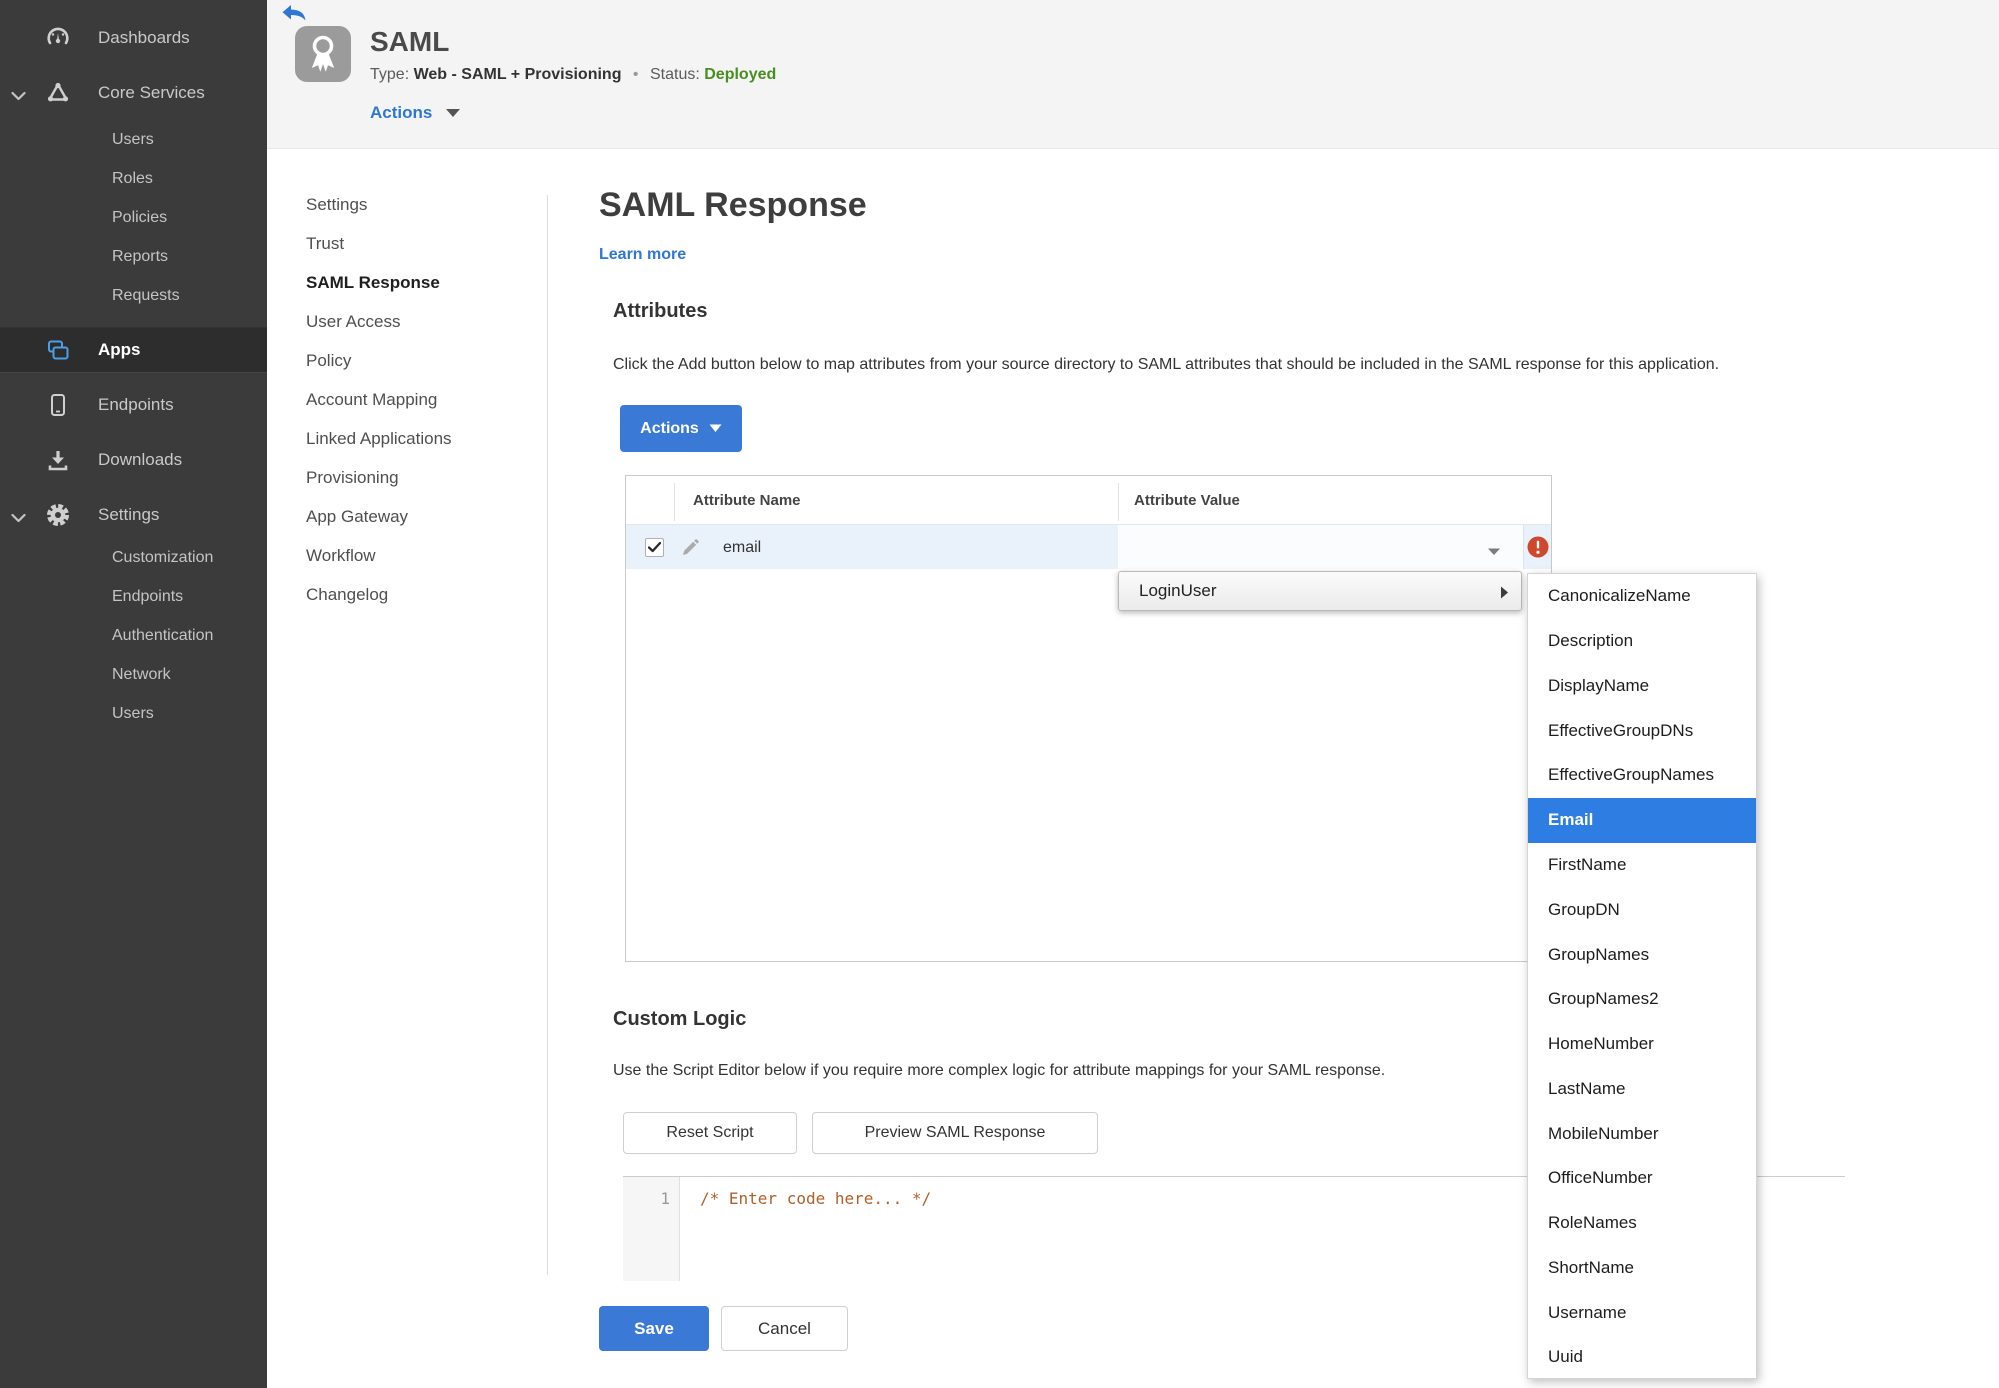  Describe the element at coordinates (421, 243) in the screenshot. I see `tab-trust: Trust` at that location.